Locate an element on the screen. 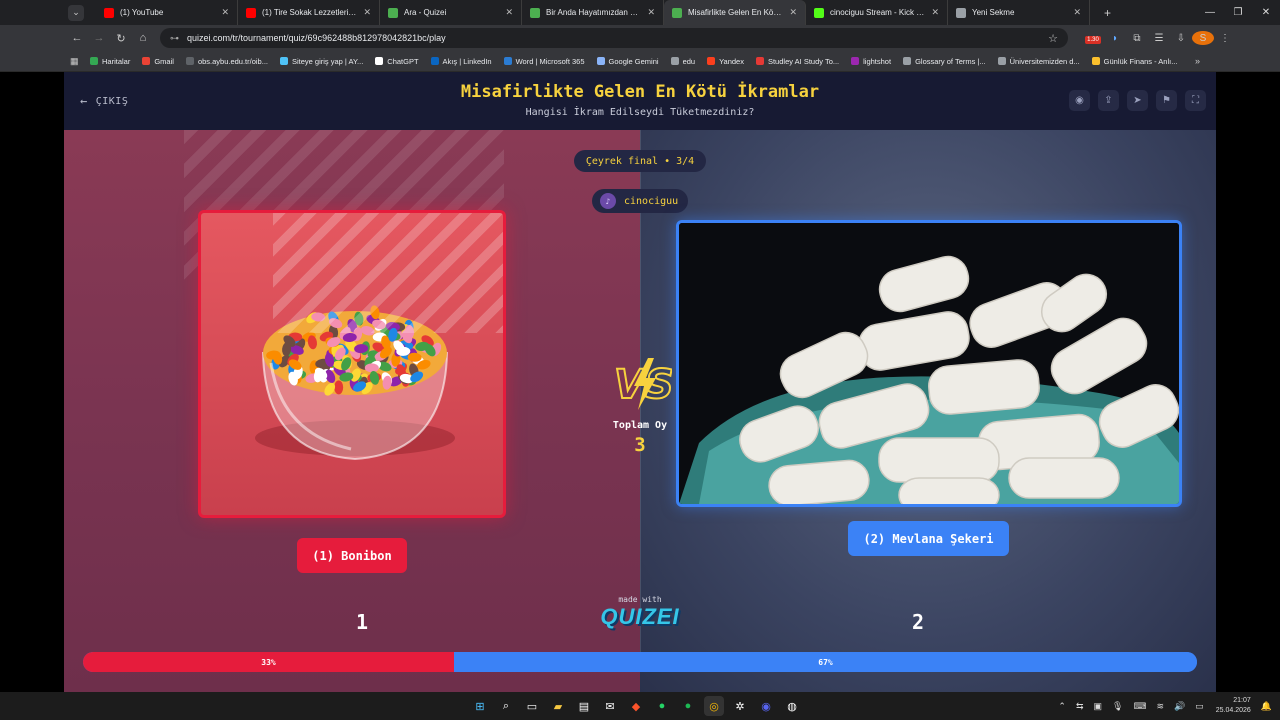 Image resolution: width=1280 pixels, height=720 pixels. file-explorer-icon: ▰ is located at coordinates (558, 706).